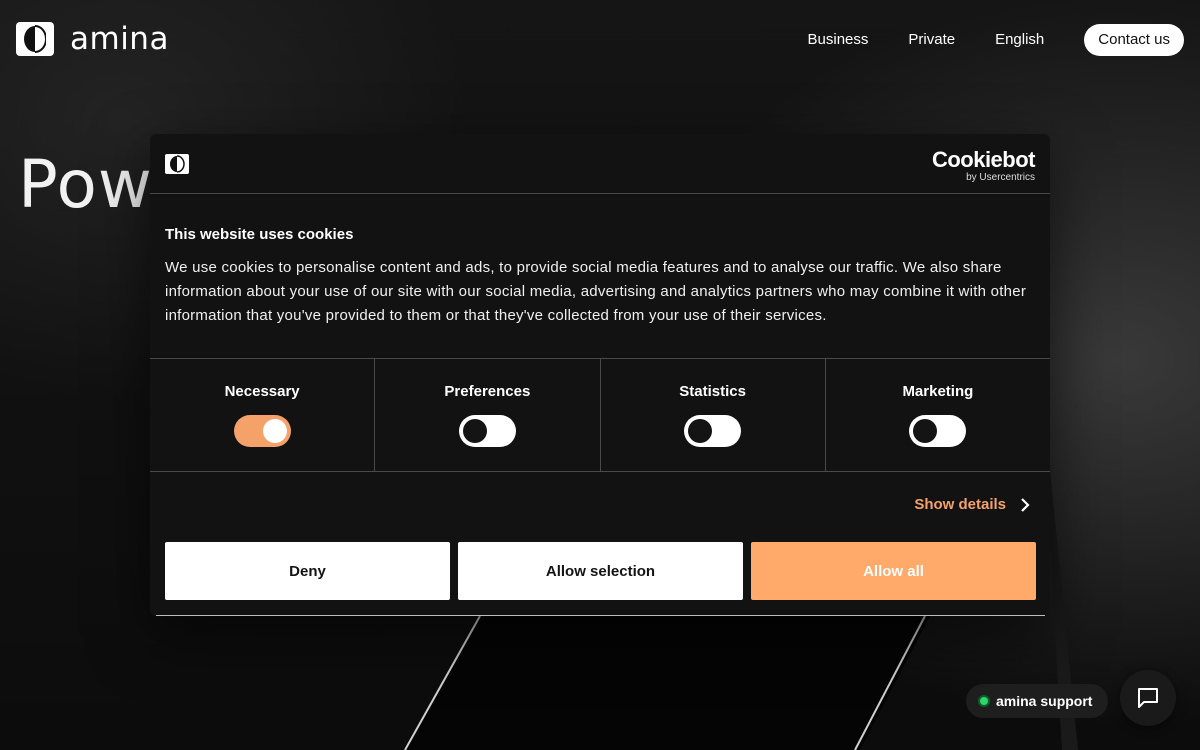  I want to click on category-statistics: Statistics, so click(713, 415).